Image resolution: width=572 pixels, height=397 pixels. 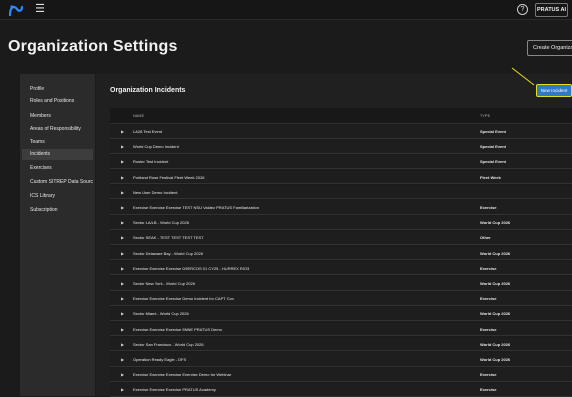 I want to click on sidebar-item-profile: Profile, so click(x=57, y=89).